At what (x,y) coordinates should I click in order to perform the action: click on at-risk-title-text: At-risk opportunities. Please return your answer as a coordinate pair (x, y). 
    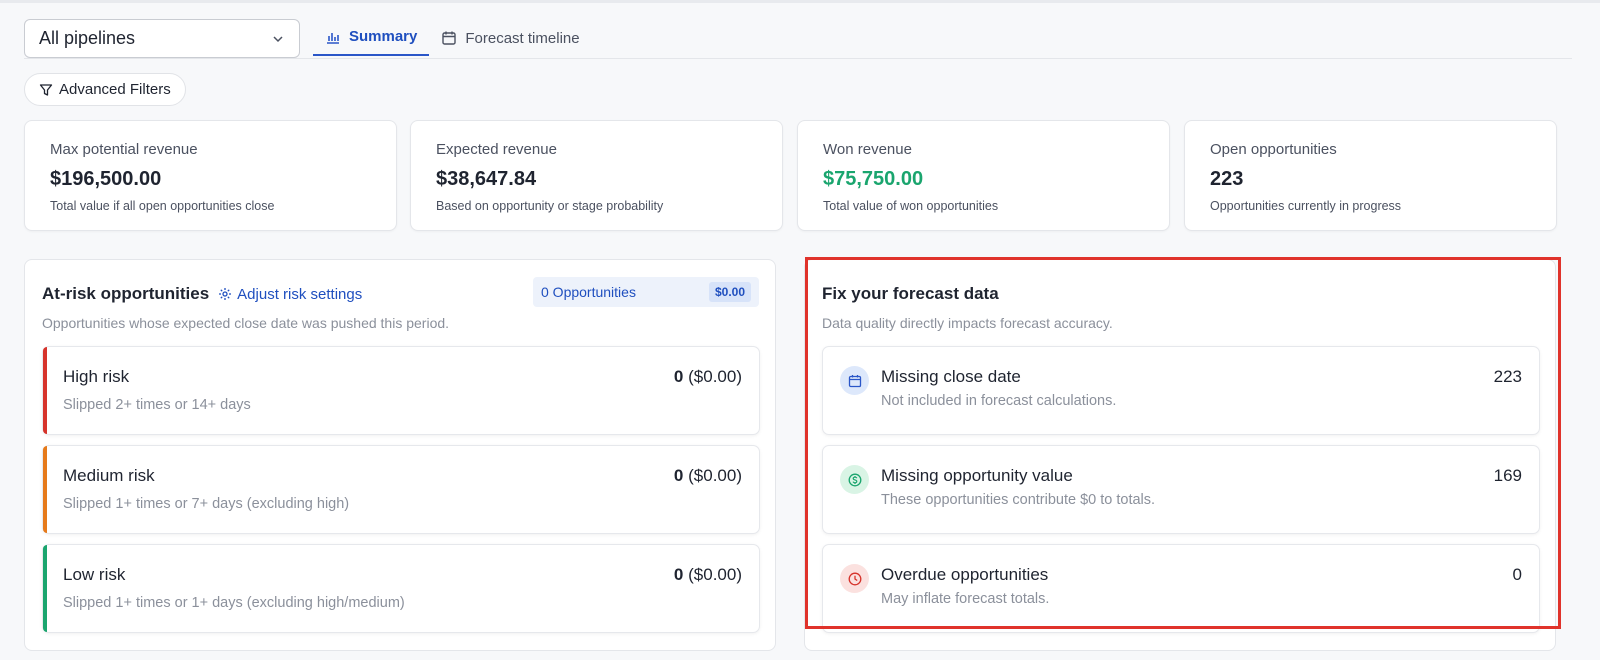
    Looking at the image, I should click on (126, 293).